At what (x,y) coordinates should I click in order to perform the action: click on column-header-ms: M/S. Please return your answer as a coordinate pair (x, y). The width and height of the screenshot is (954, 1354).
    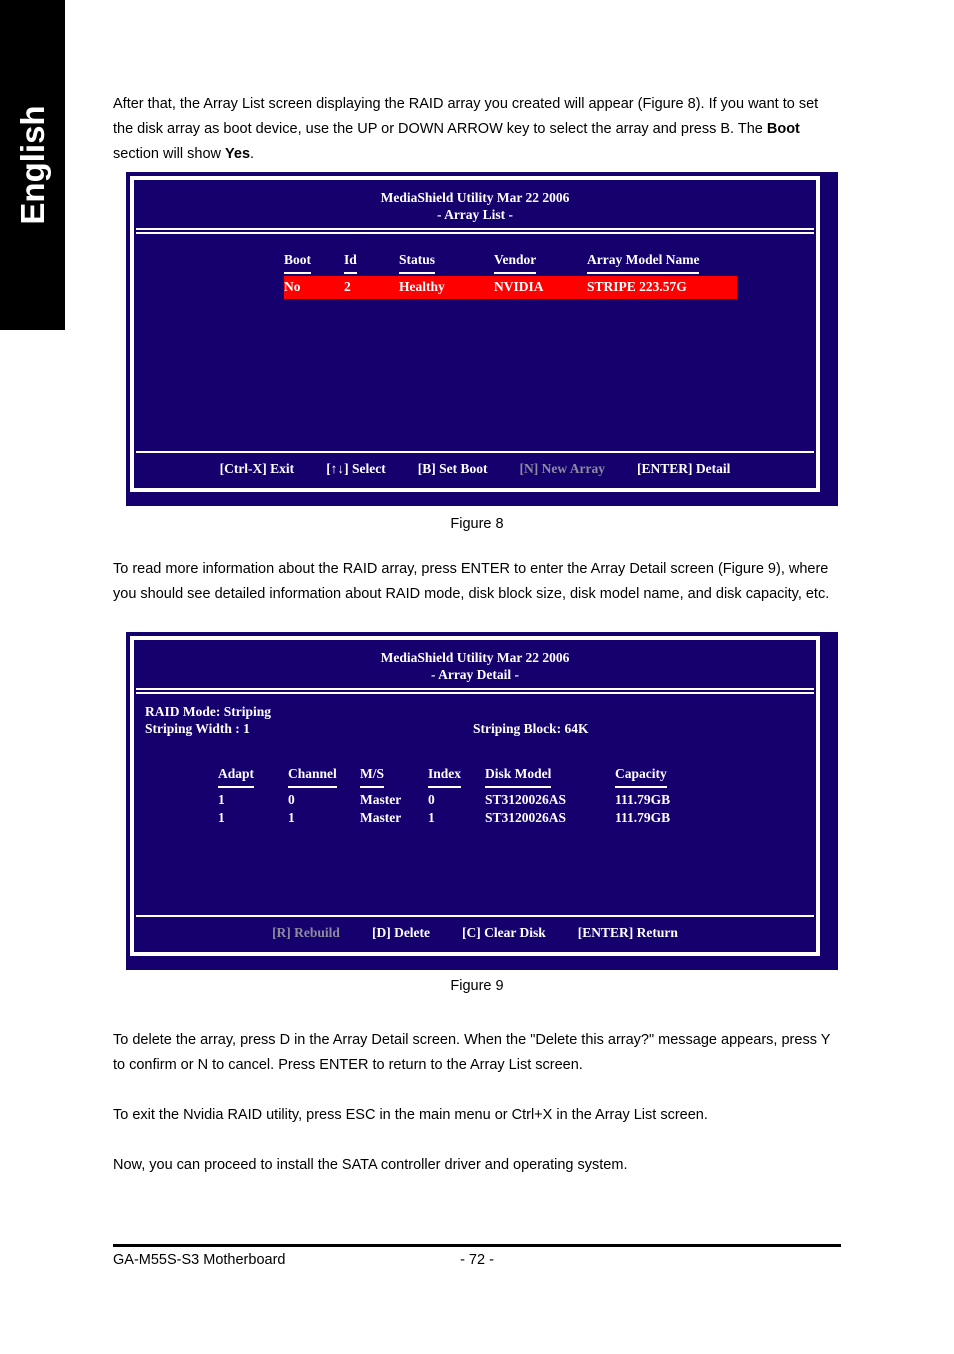
    Looking at the image, I should click on (394, 778).